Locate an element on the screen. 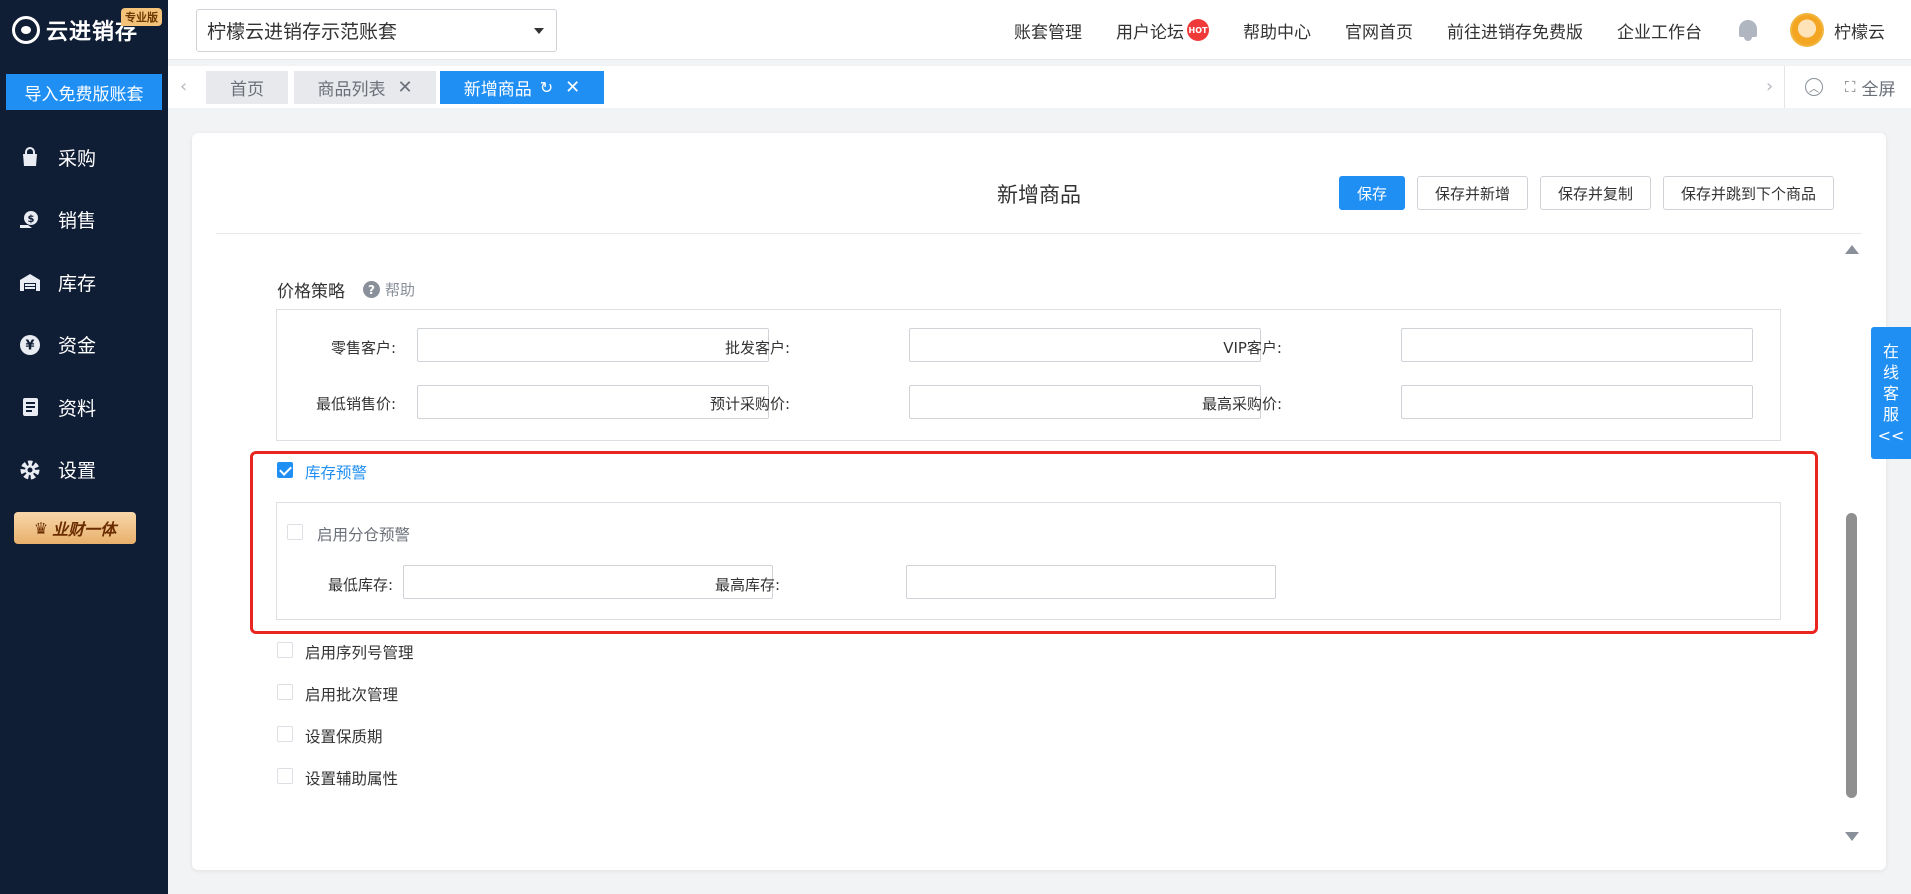 This screenshot has height=894, width=1911. max-purchase-price-input is located at coordinates (1577, 402).